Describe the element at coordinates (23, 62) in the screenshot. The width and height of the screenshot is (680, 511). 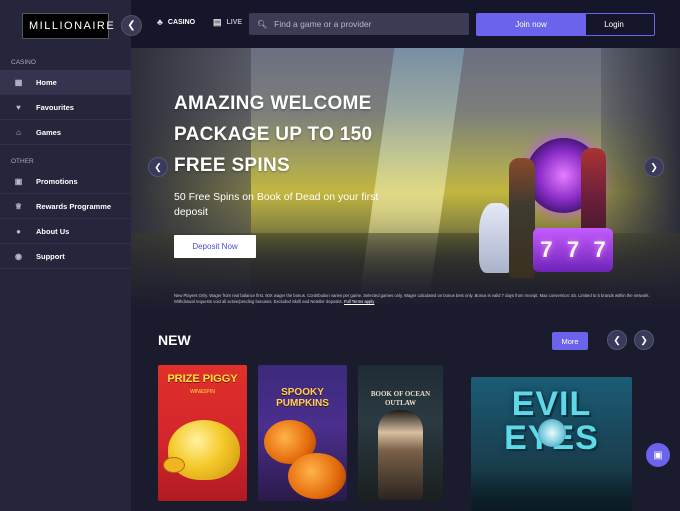
I see `sidebar-section-casino: CASINO` at that location.